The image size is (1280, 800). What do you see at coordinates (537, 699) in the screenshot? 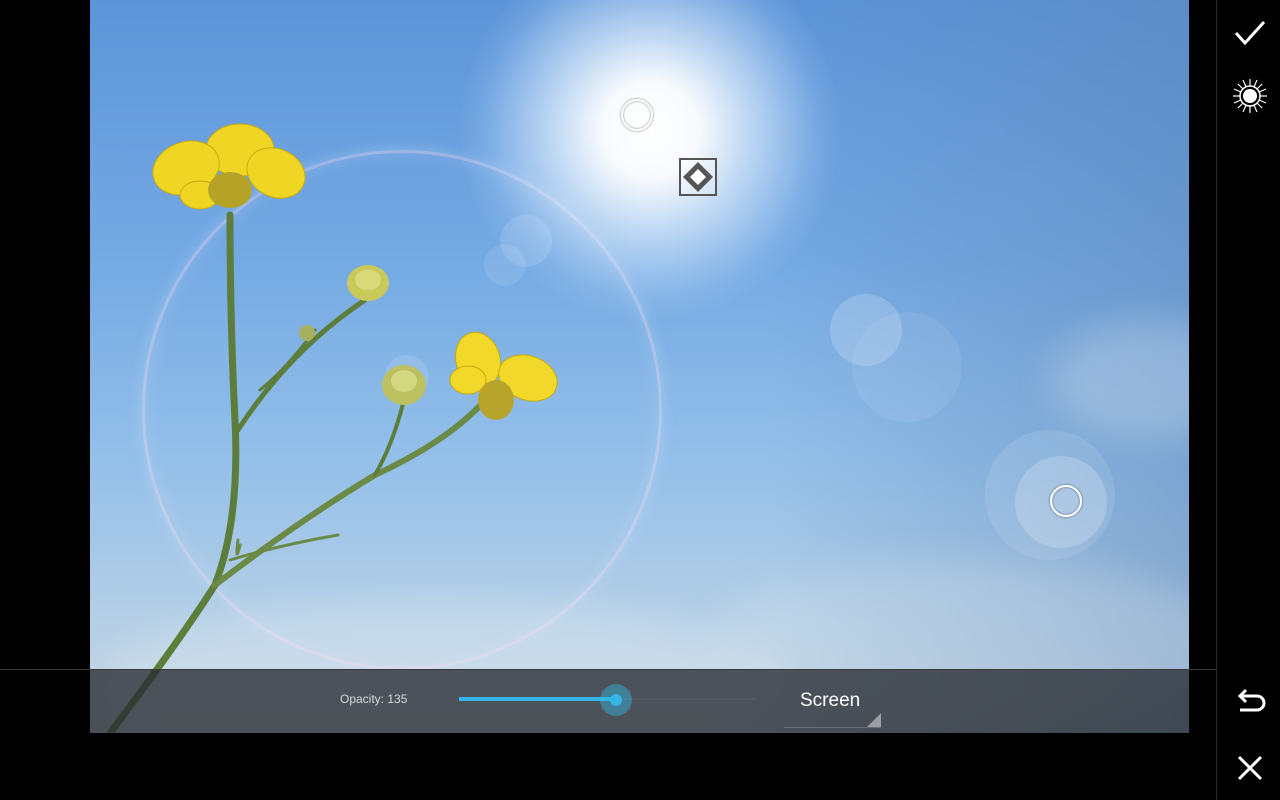
I see `slider-fill` at bounding box center [537, 699].